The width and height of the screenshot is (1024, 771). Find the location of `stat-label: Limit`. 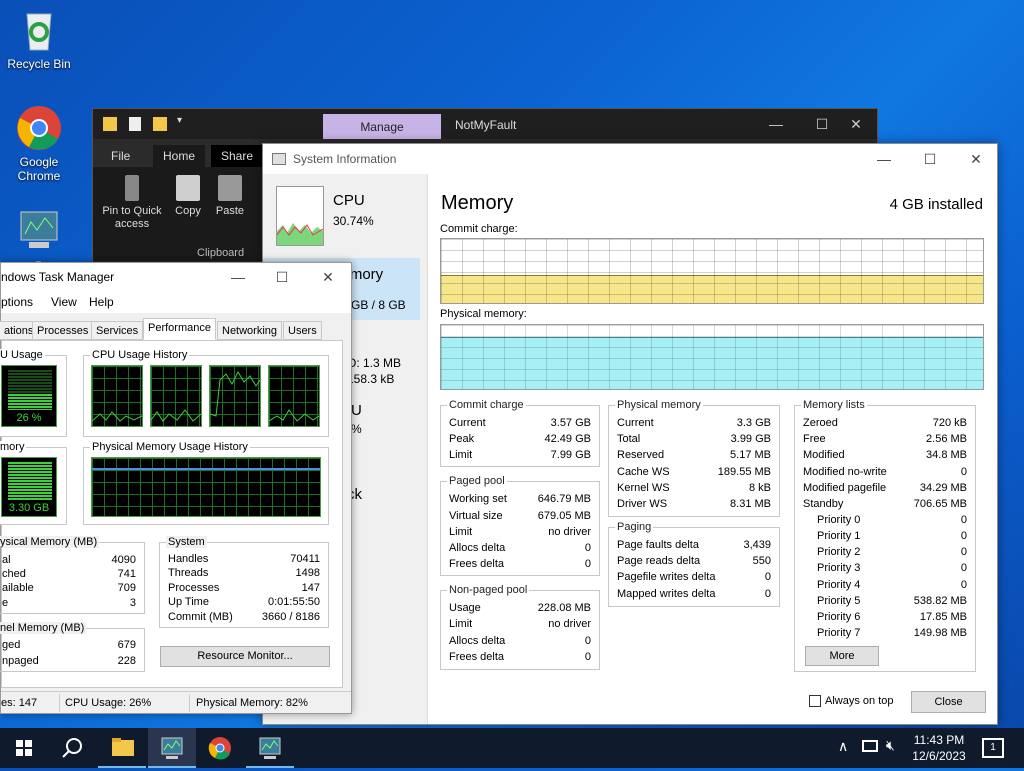

stat-label: Limit is located at coordinates (461, 455).